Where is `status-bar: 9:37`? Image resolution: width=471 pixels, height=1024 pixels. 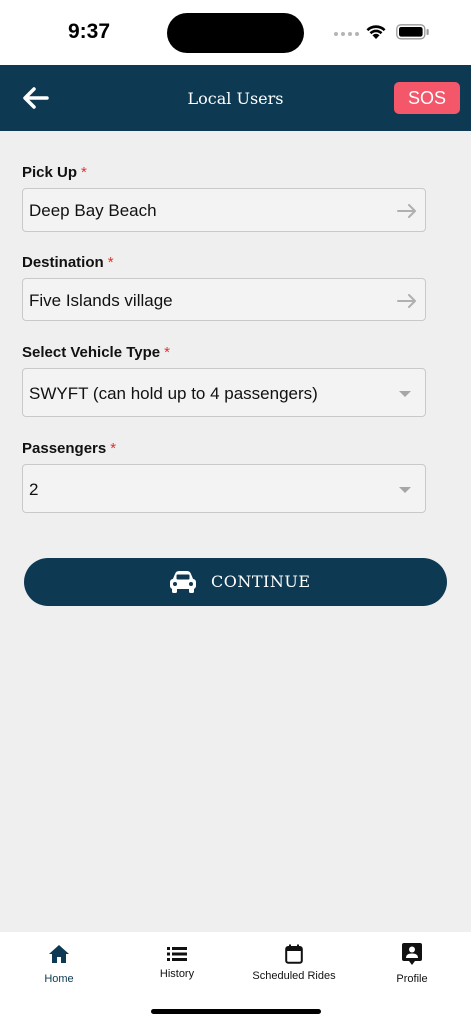 status-bar: 9:37 is located at coordinates (235, 32).